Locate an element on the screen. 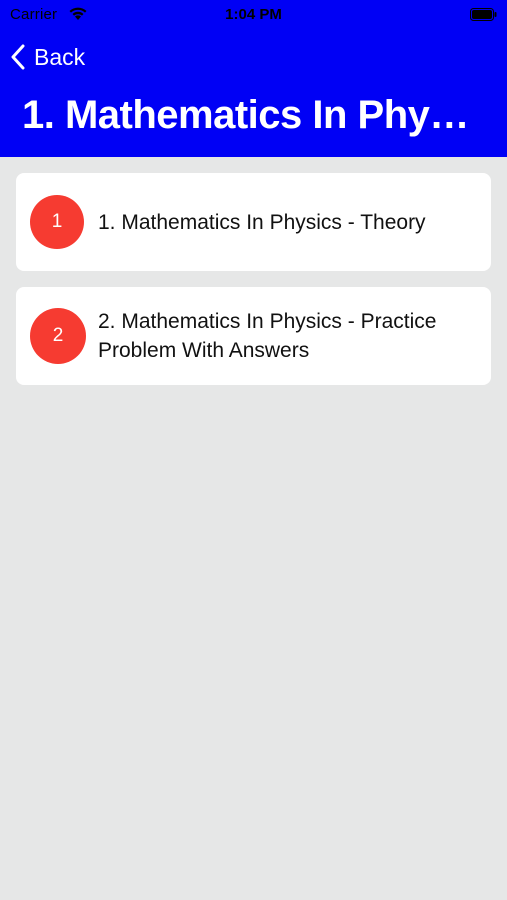 The width and height of the screenshot is (507, 900). status-time: 1:04 PM is located at coordinates (253, 14).